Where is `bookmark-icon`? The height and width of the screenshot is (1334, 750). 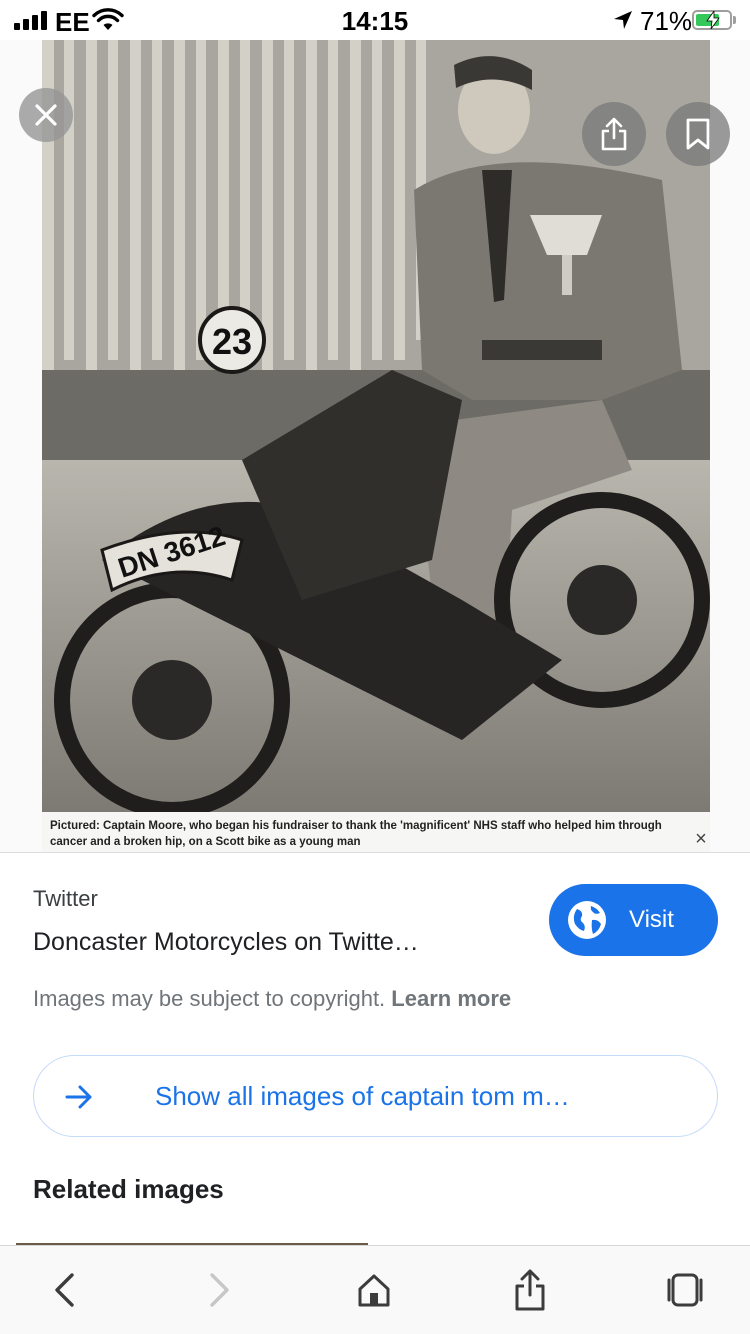
bookmark-icon is located at coordinates (698, 134).